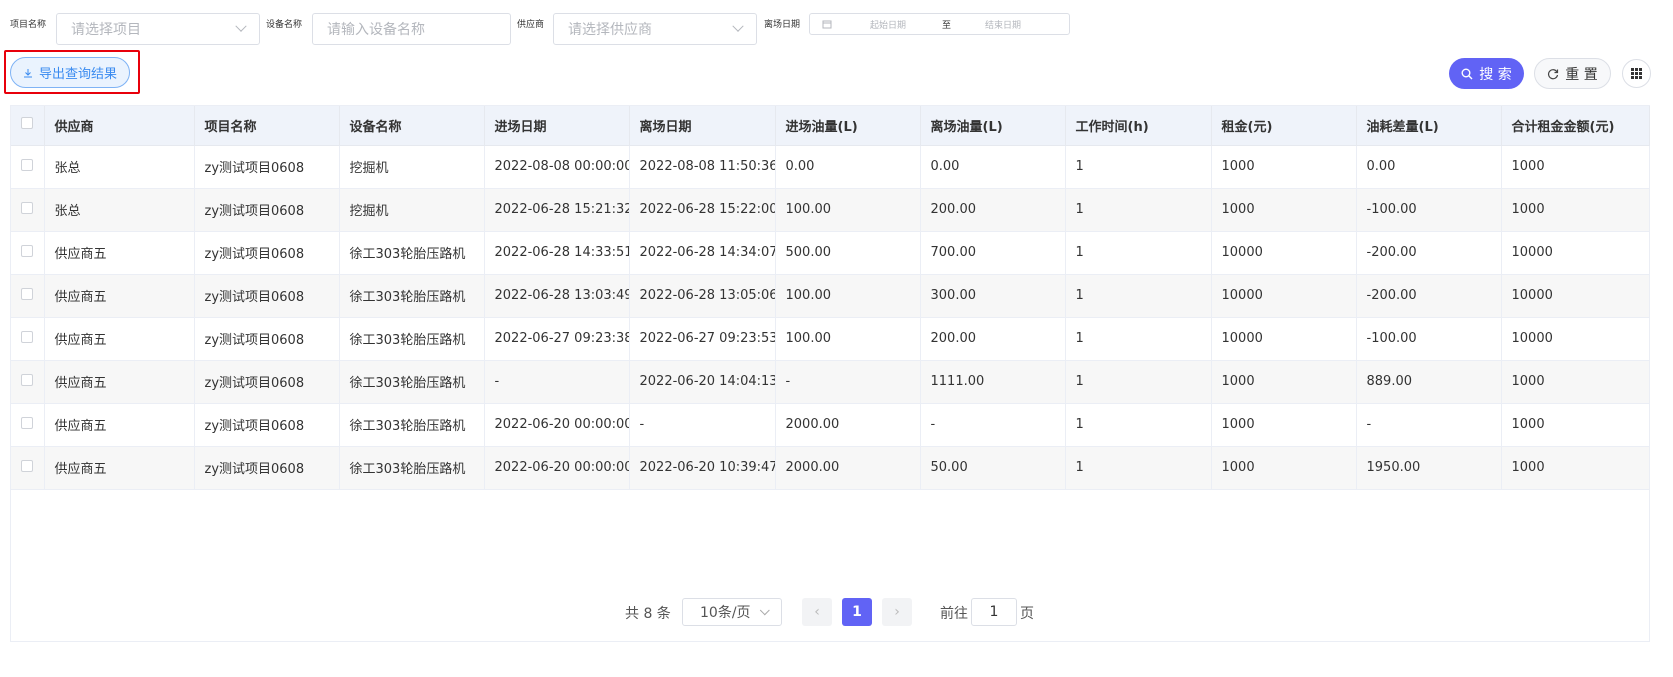 This screenshot has height=677, width=1673. What do you see at coordinates (702, 210) in the screenshot?
I see `table-cell: 2022-06-28 15:22:00` at bounding box center [702, 210].